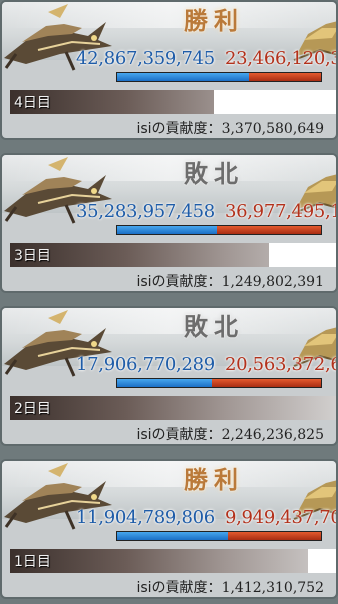  I want to click on day-strip: 1日目, so click(173, 561).